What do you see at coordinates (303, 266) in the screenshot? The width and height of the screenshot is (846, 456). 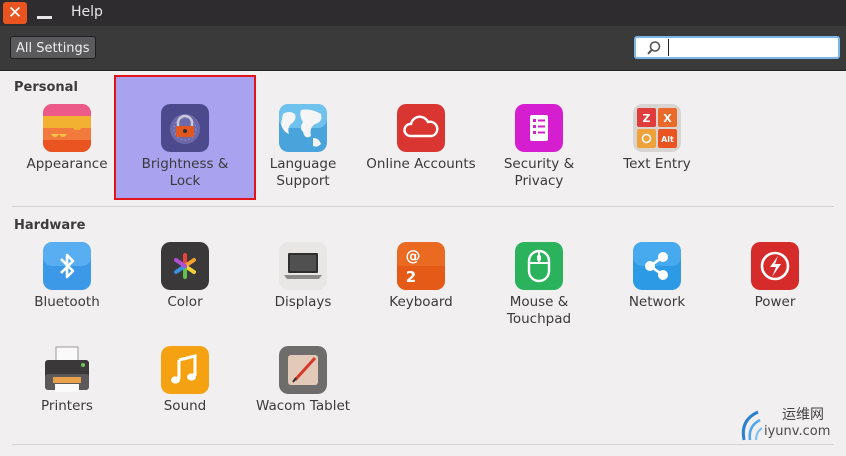 I see `monitor-icon` at bounding box center [303, 266].